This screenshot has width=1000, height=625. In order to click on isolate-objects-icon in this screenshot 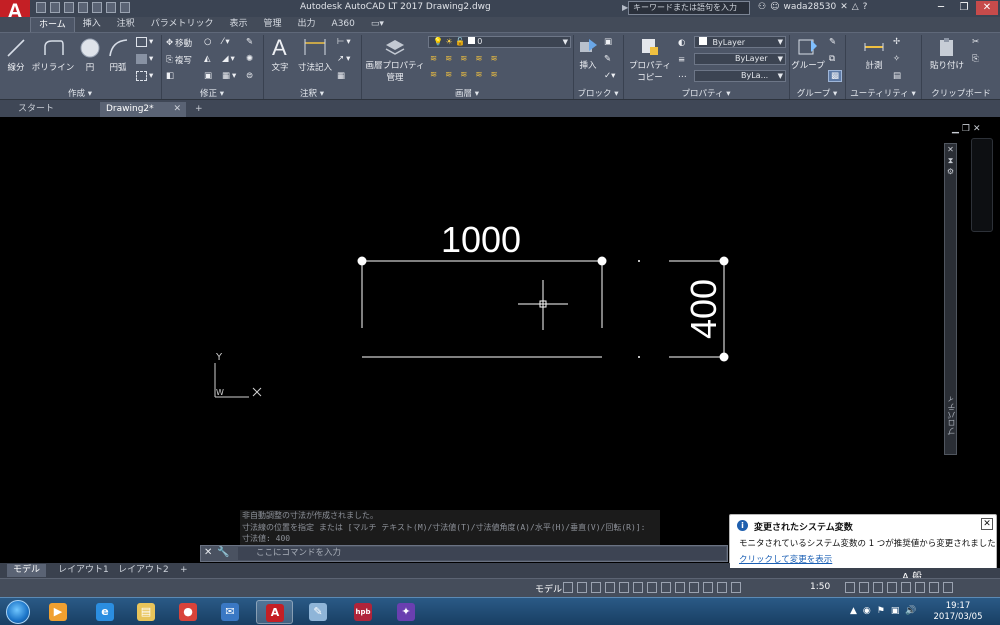, I will do `click(920, 587)`.